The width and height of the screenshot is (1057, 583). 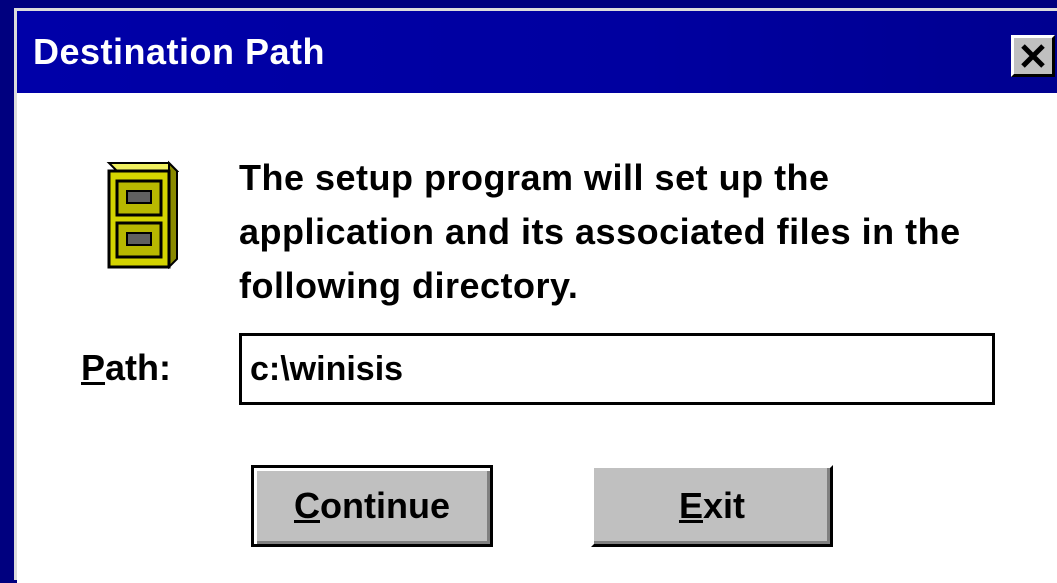 I want to click on continue-label: ontinue, so click(x=385, y=505).